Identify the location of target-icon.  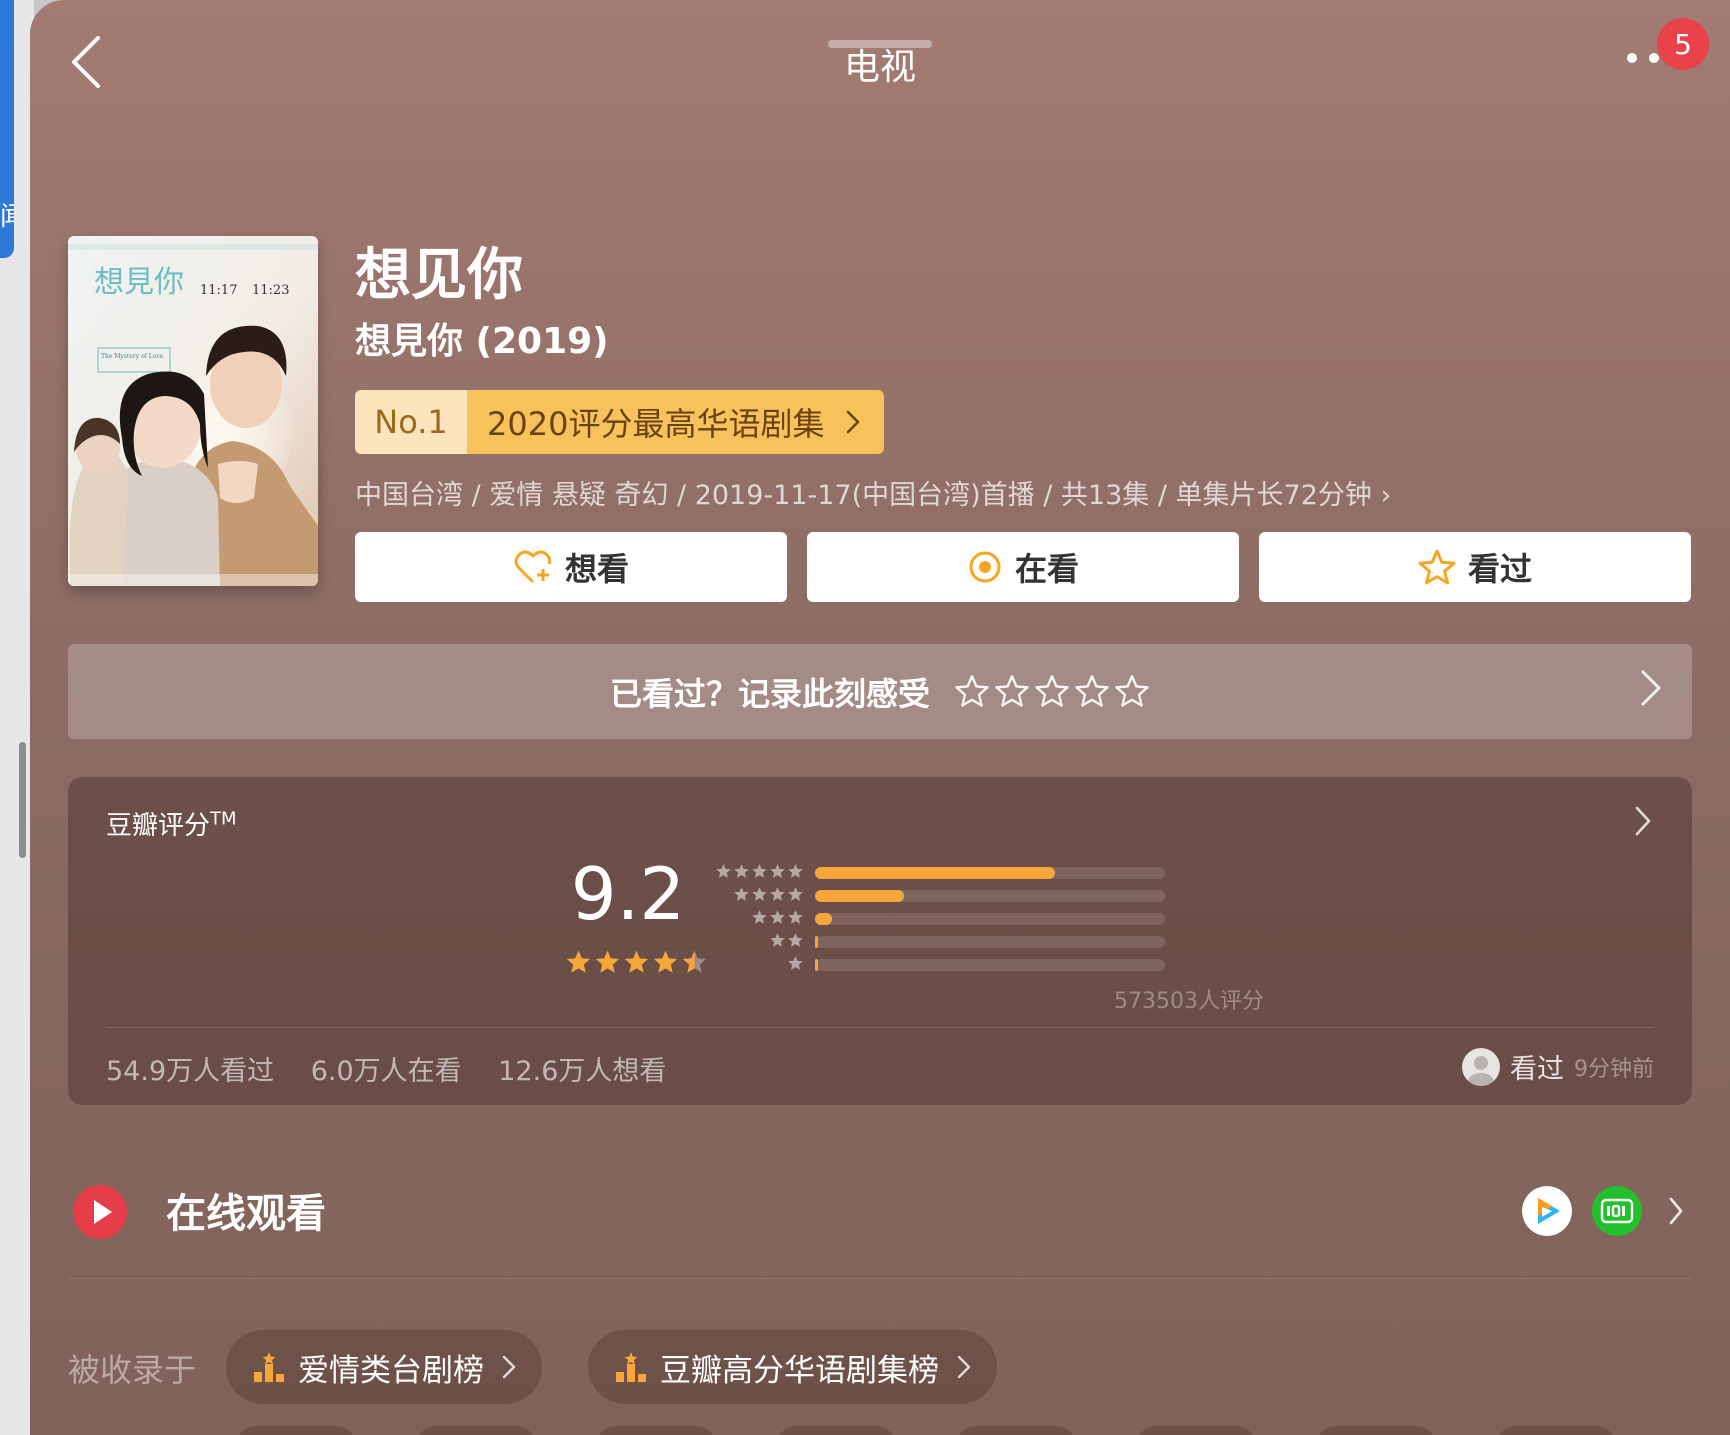
(985, 567).